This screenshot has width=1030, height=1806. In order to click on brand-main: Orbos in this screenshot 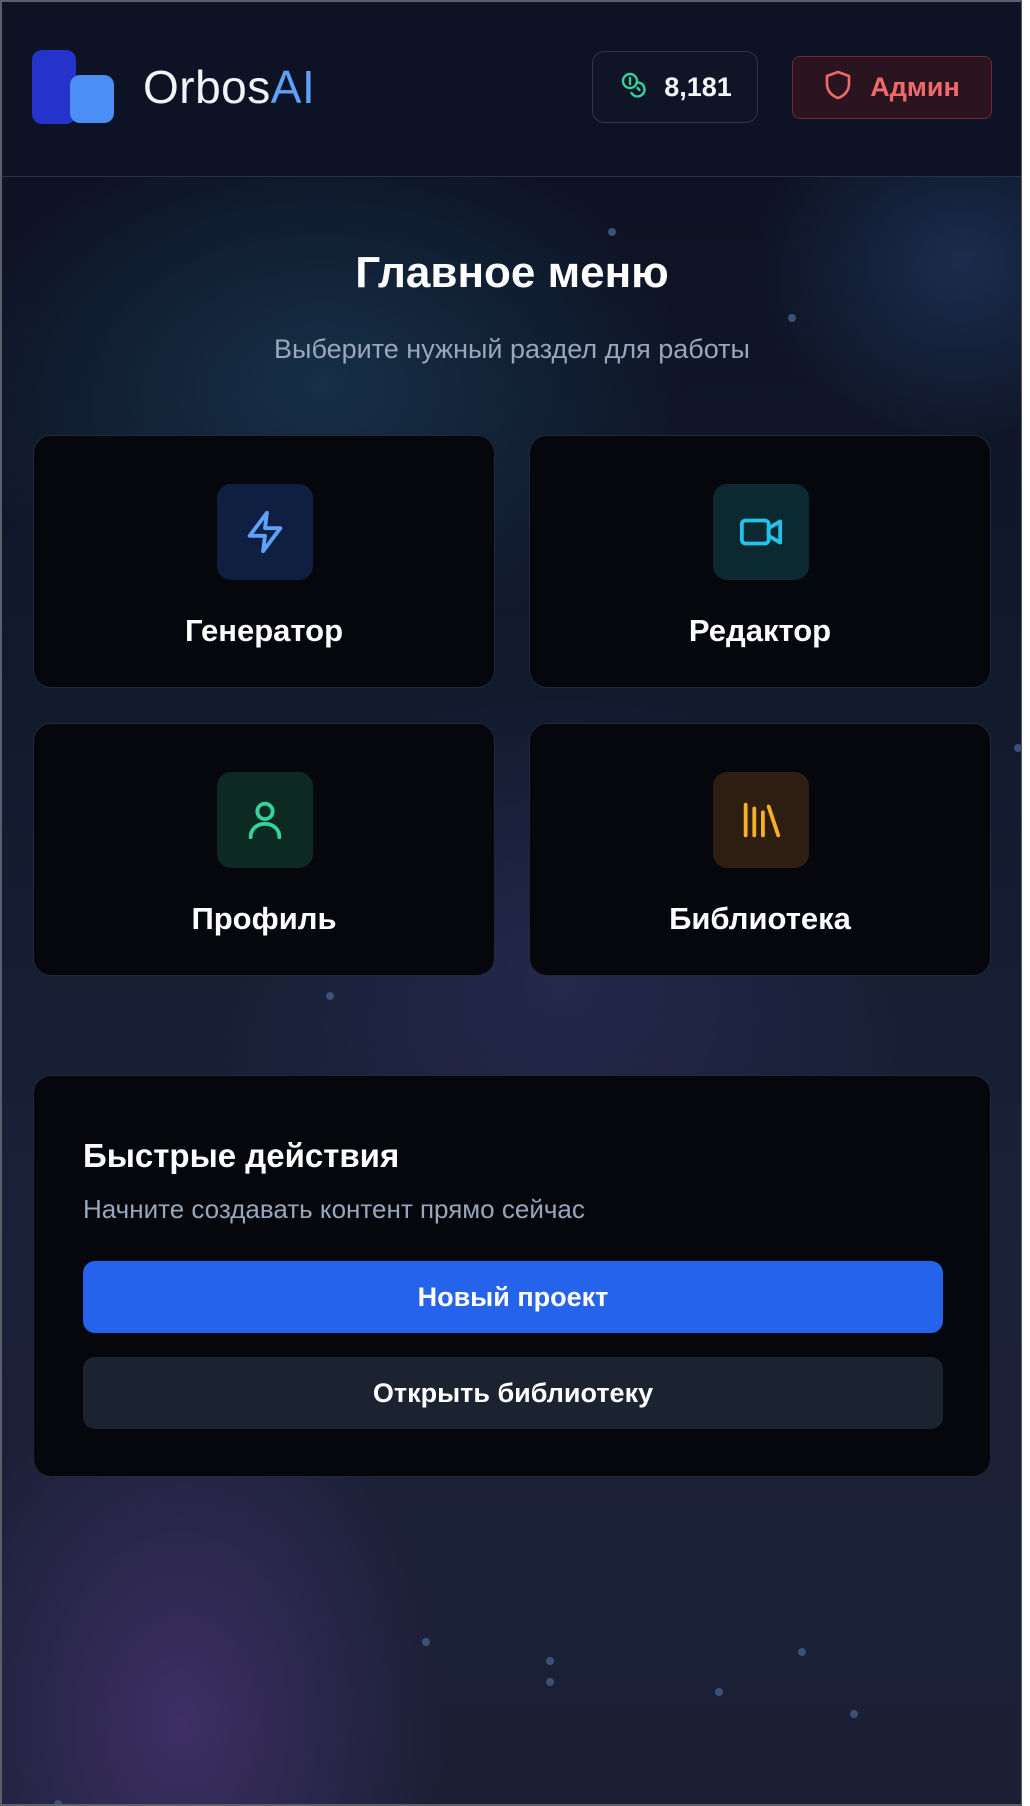, I will do `click(207, 87)`.